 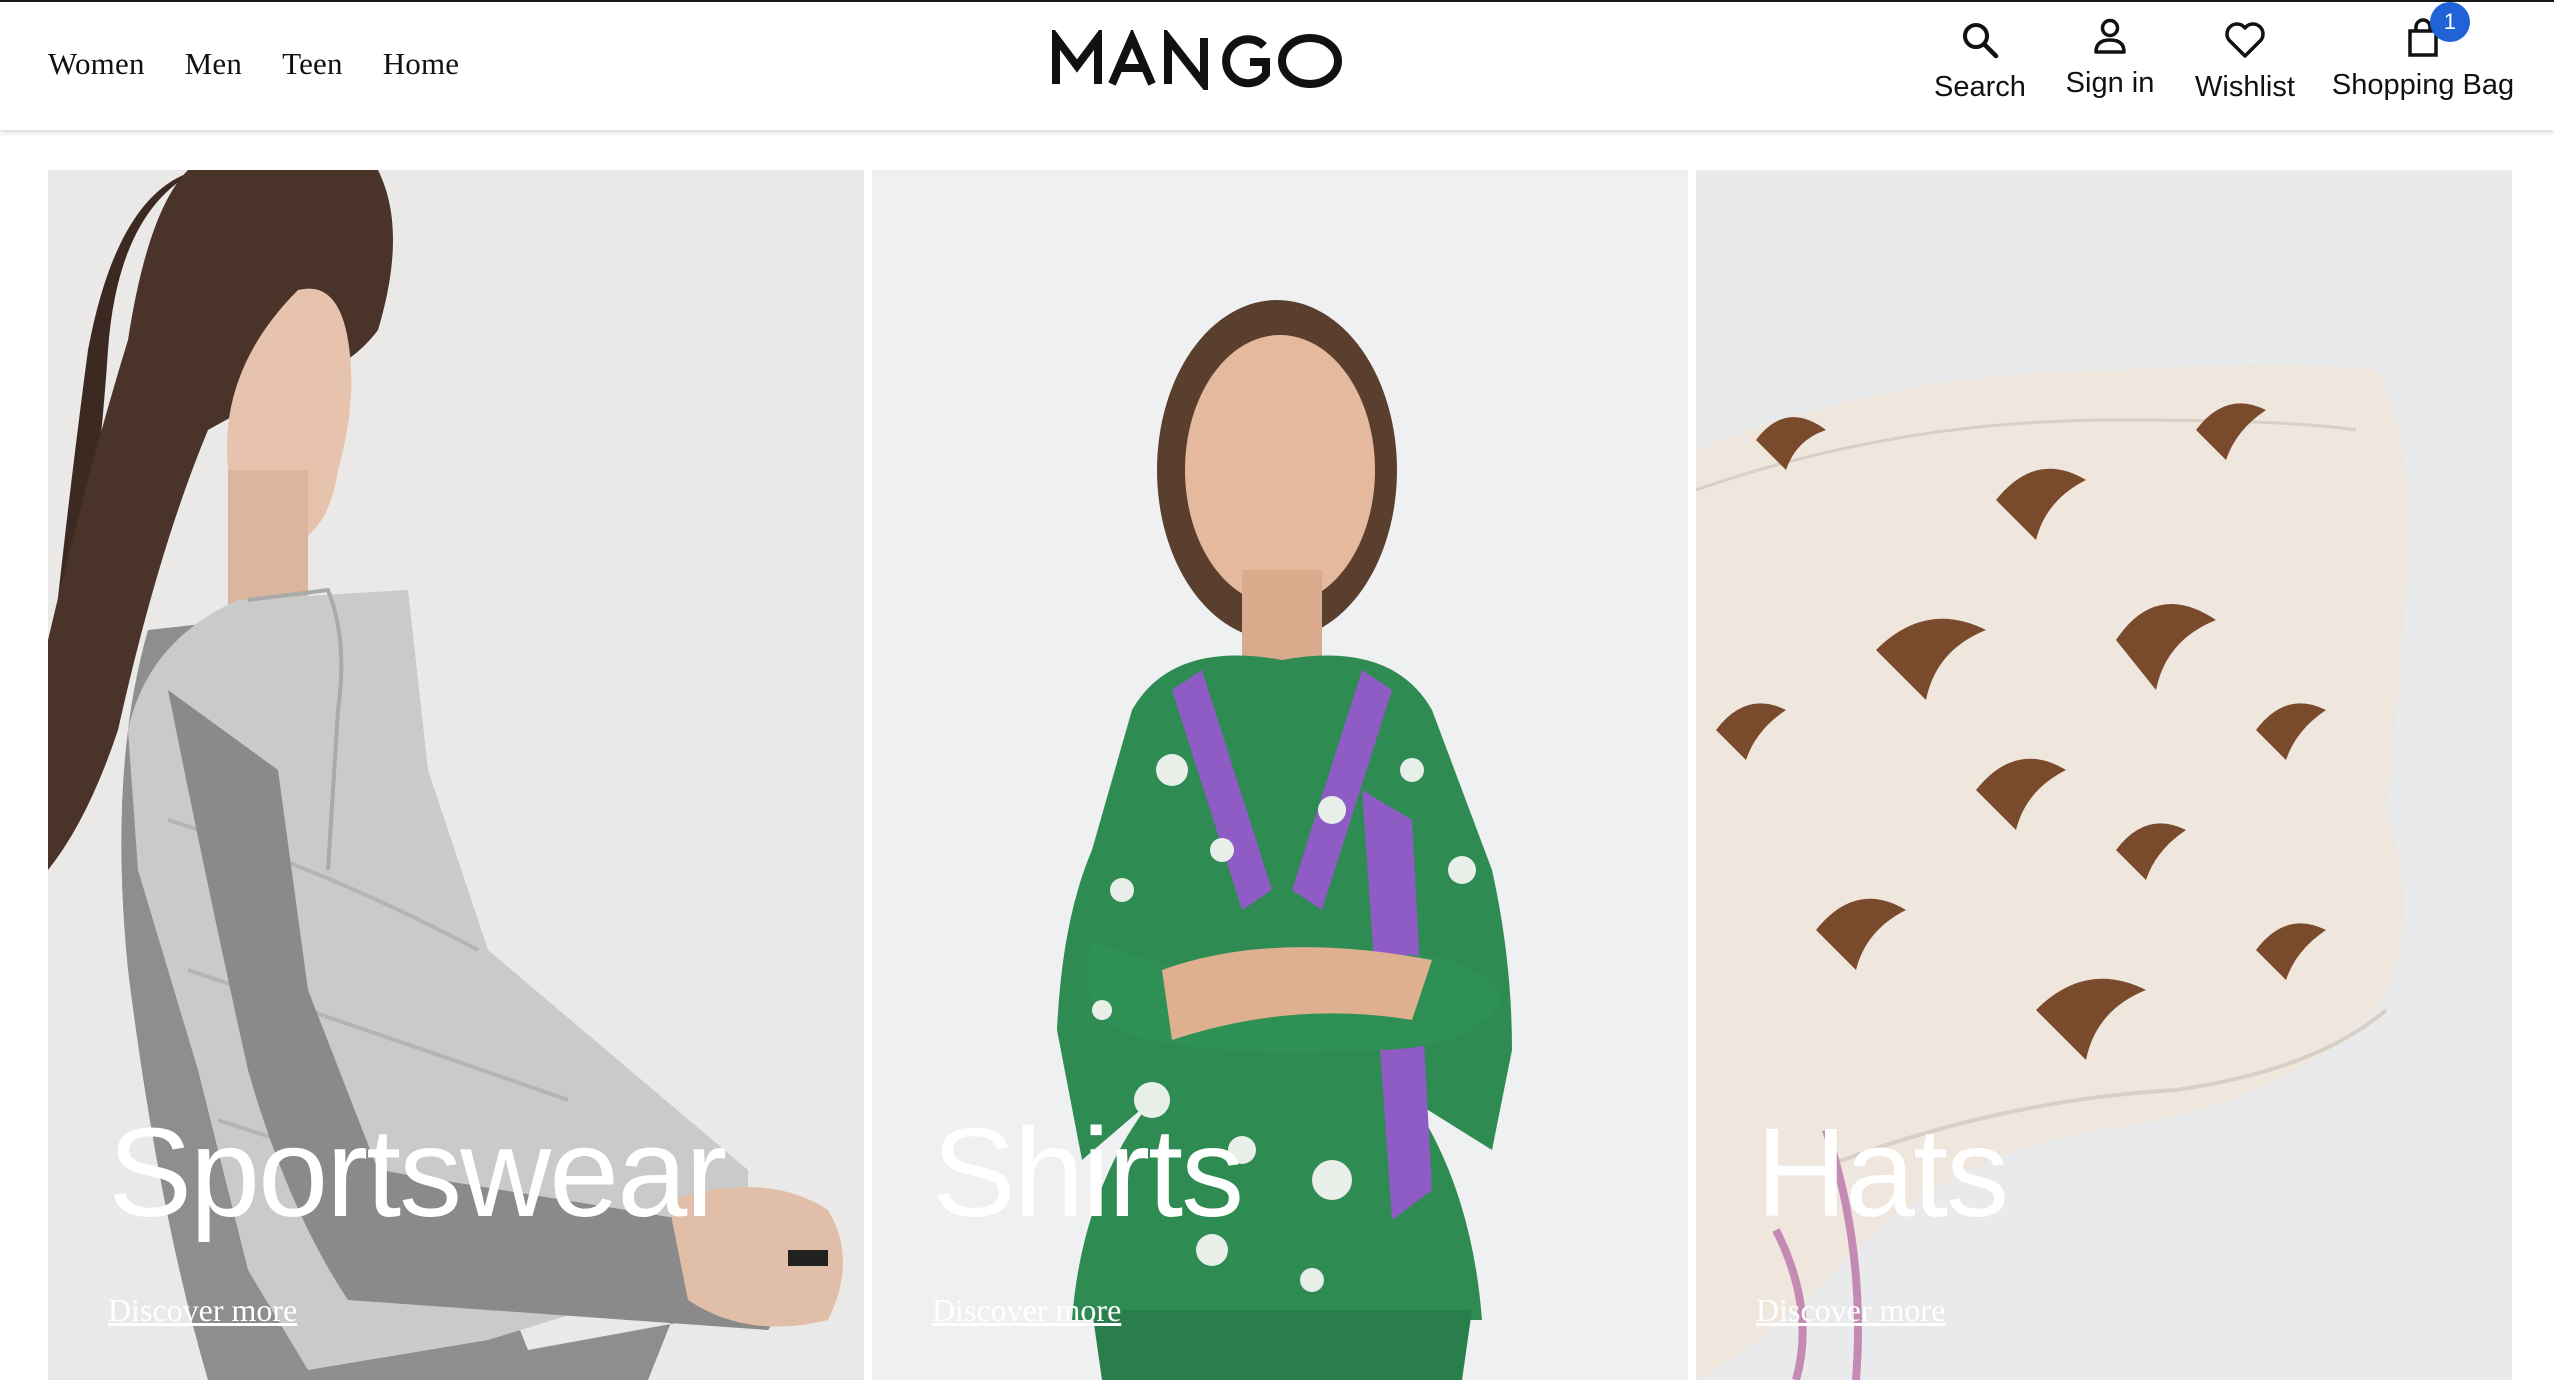 What do you see at coordinates (2245, 42) in the screenshot?
I see `heart-icon` at bounding box center [2245, 42].